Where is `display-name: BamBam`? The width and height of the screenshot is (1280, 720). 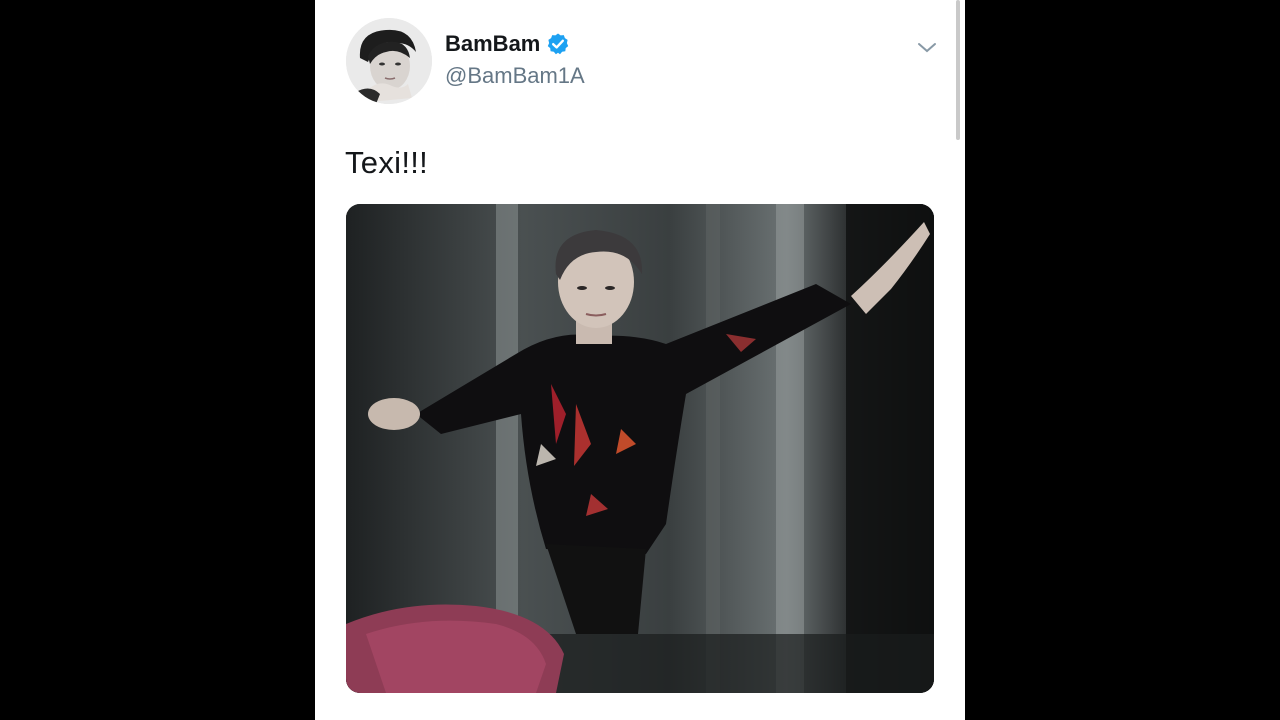 display-name: BamBam is located at coordinates (507, 44).